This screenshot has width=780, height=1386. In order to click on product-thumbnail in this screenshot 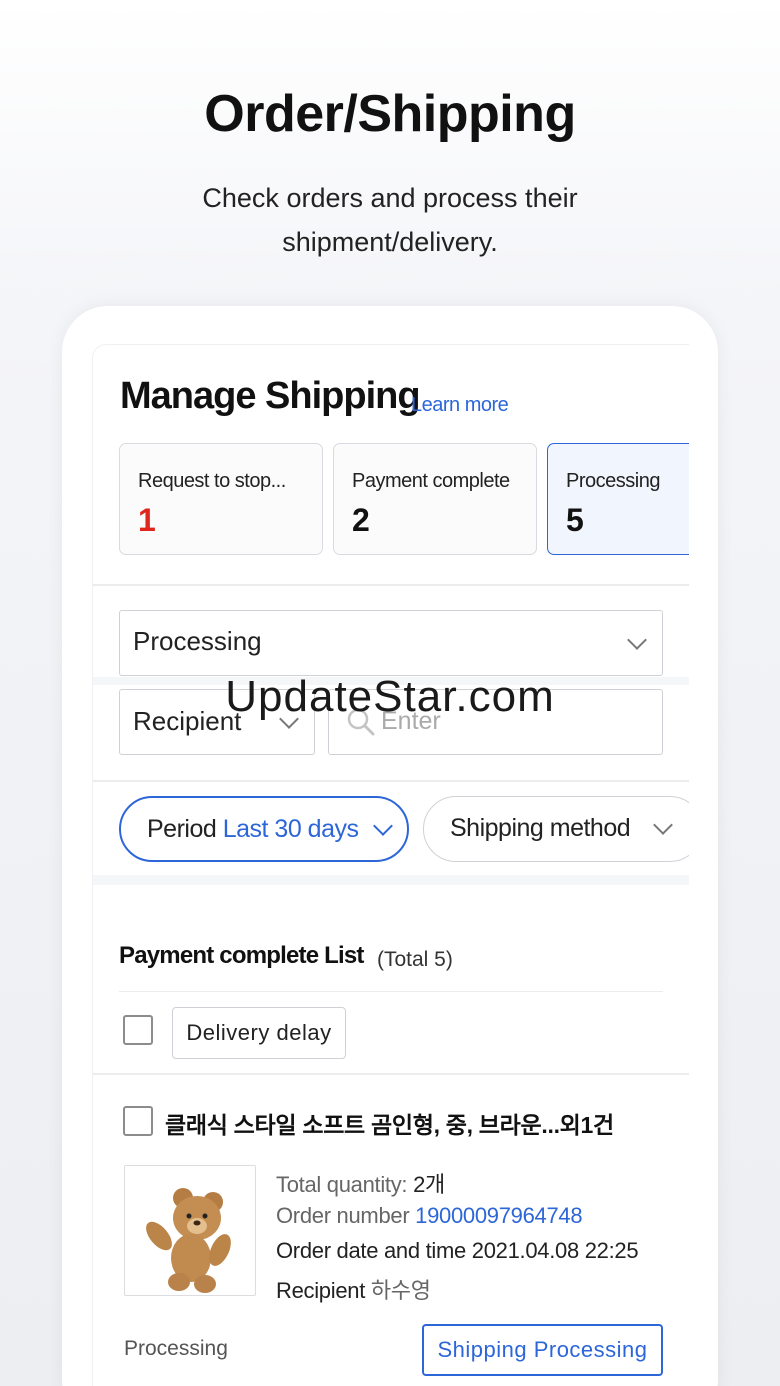, I will do `click(190, 1230)`.